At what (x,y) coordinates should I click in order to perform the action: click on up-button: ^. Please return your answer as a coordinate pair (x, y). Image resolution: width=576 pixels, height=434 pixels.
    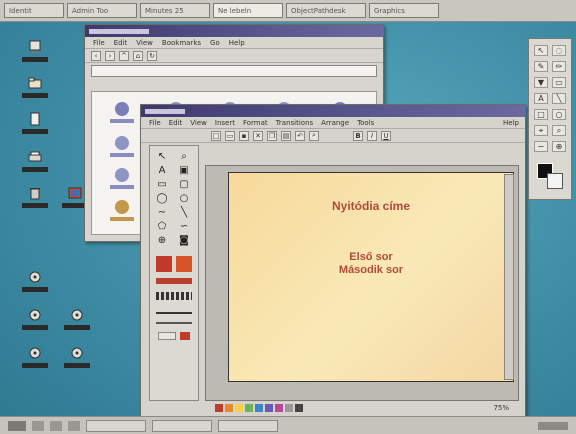
    Looking at the image, I should click on (124, 55).